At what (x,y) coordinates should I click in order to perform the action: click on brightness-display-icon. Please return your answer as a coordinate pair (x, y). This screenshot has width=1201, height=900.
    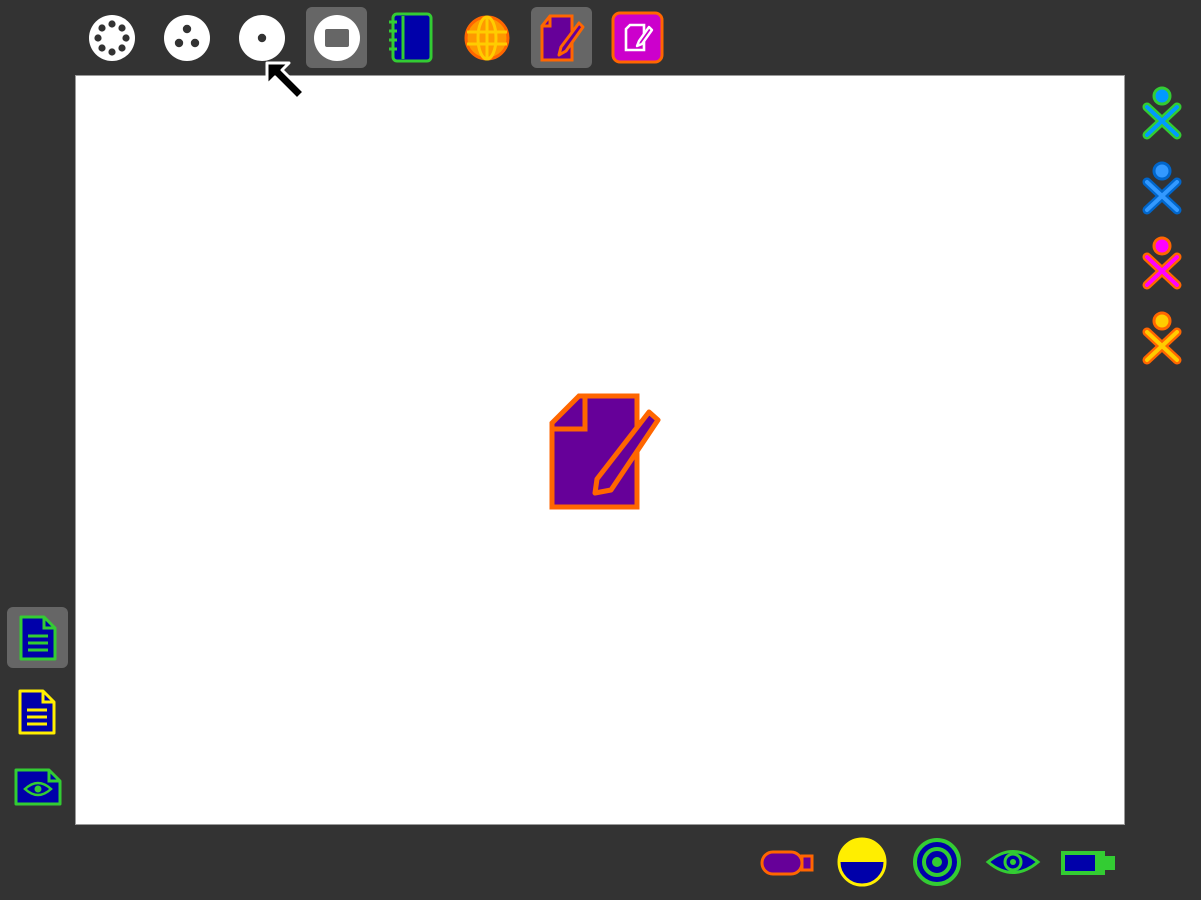
    Looking at the image, I should click on (862, 862).